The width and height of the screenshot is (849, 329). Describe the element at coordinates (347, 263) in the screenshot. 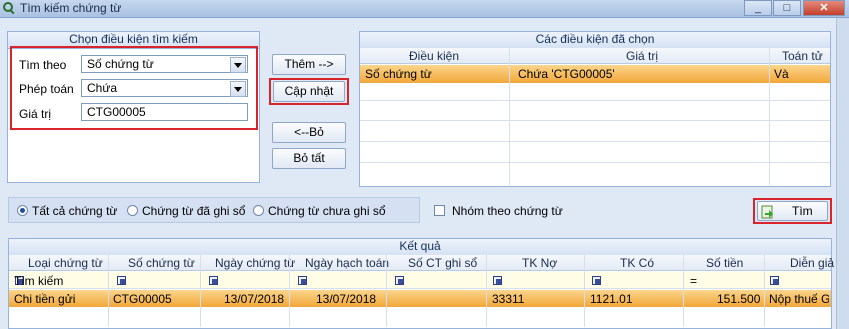

I see `column-header: Ngày hạch toán` at that location.